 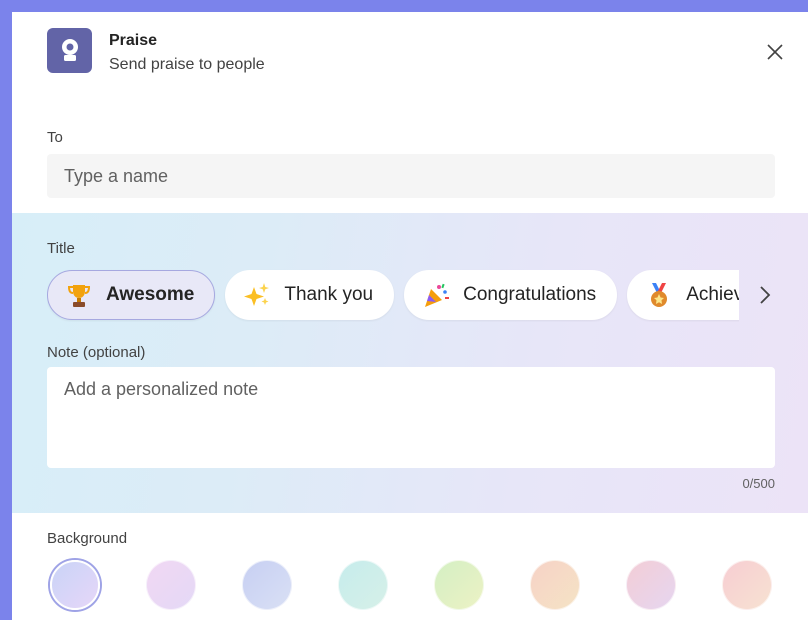 I want to click on chip-label: Thank you, so click(x=329, y=294).